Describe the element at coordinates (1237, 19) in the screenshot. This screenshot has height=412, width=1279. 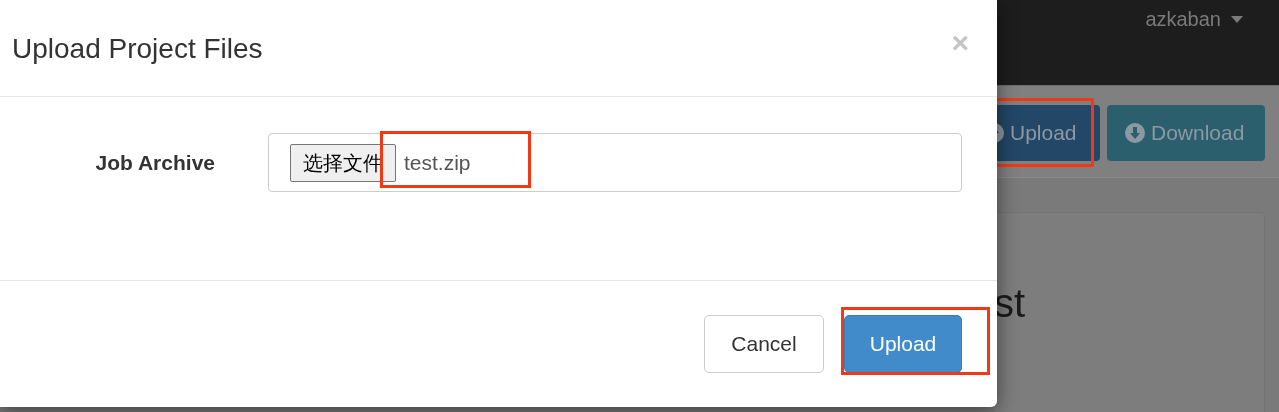
I see `caret-icon` at that location.